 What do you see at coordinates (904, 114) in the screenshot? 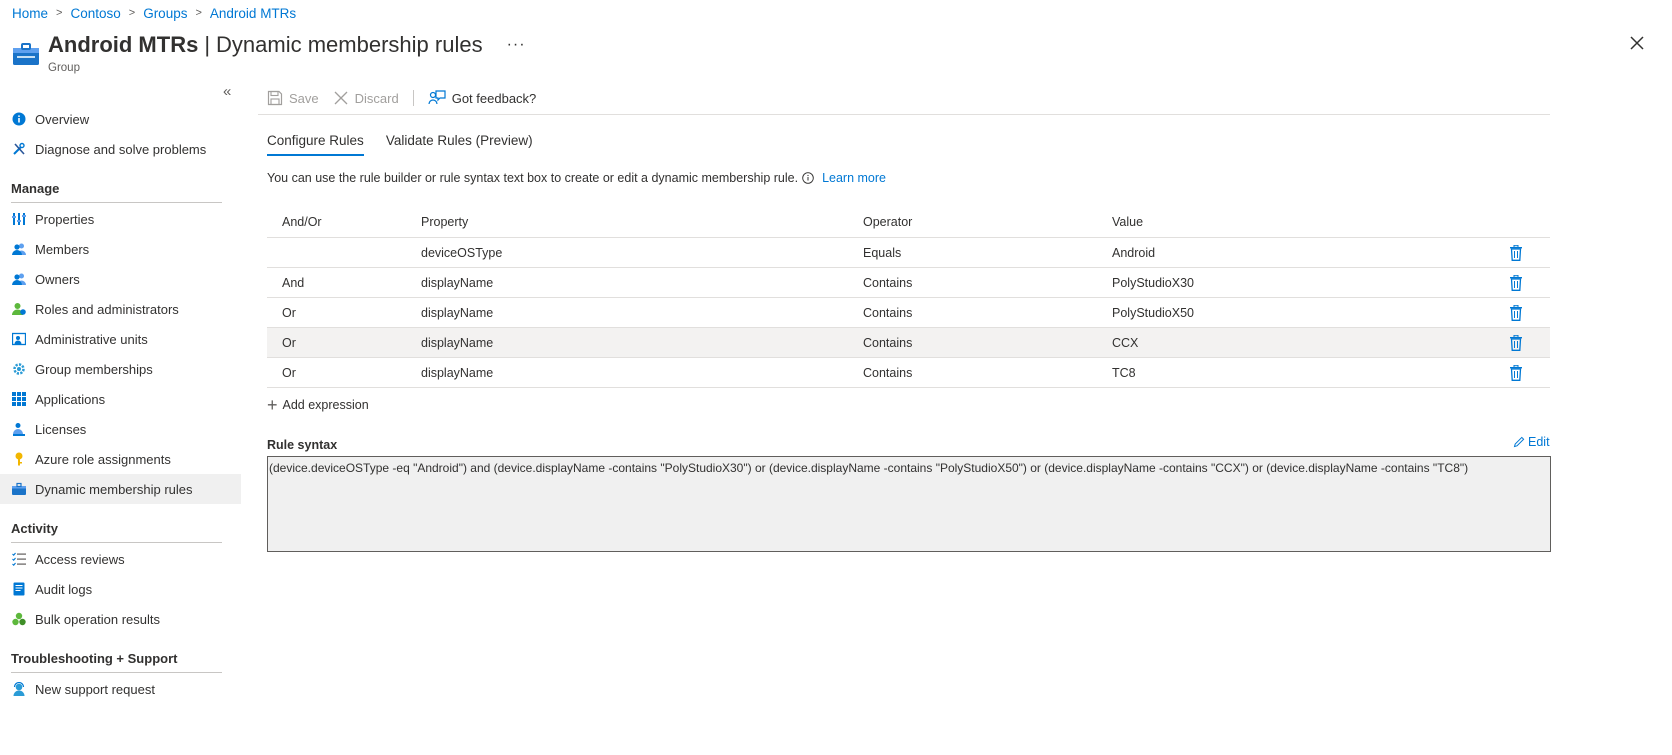
I see `command-bar-divider` at bounding box center [904, 114].